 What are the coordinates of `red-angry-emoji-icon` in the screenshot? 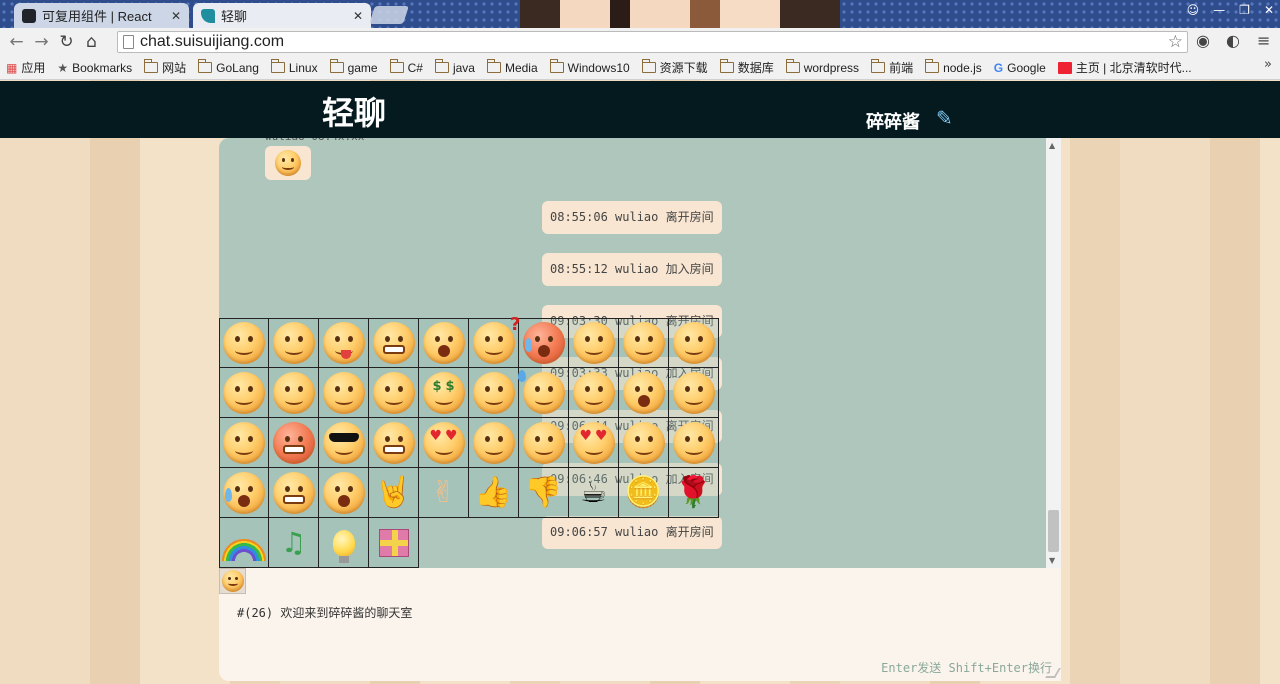 It's located at (293, 442).